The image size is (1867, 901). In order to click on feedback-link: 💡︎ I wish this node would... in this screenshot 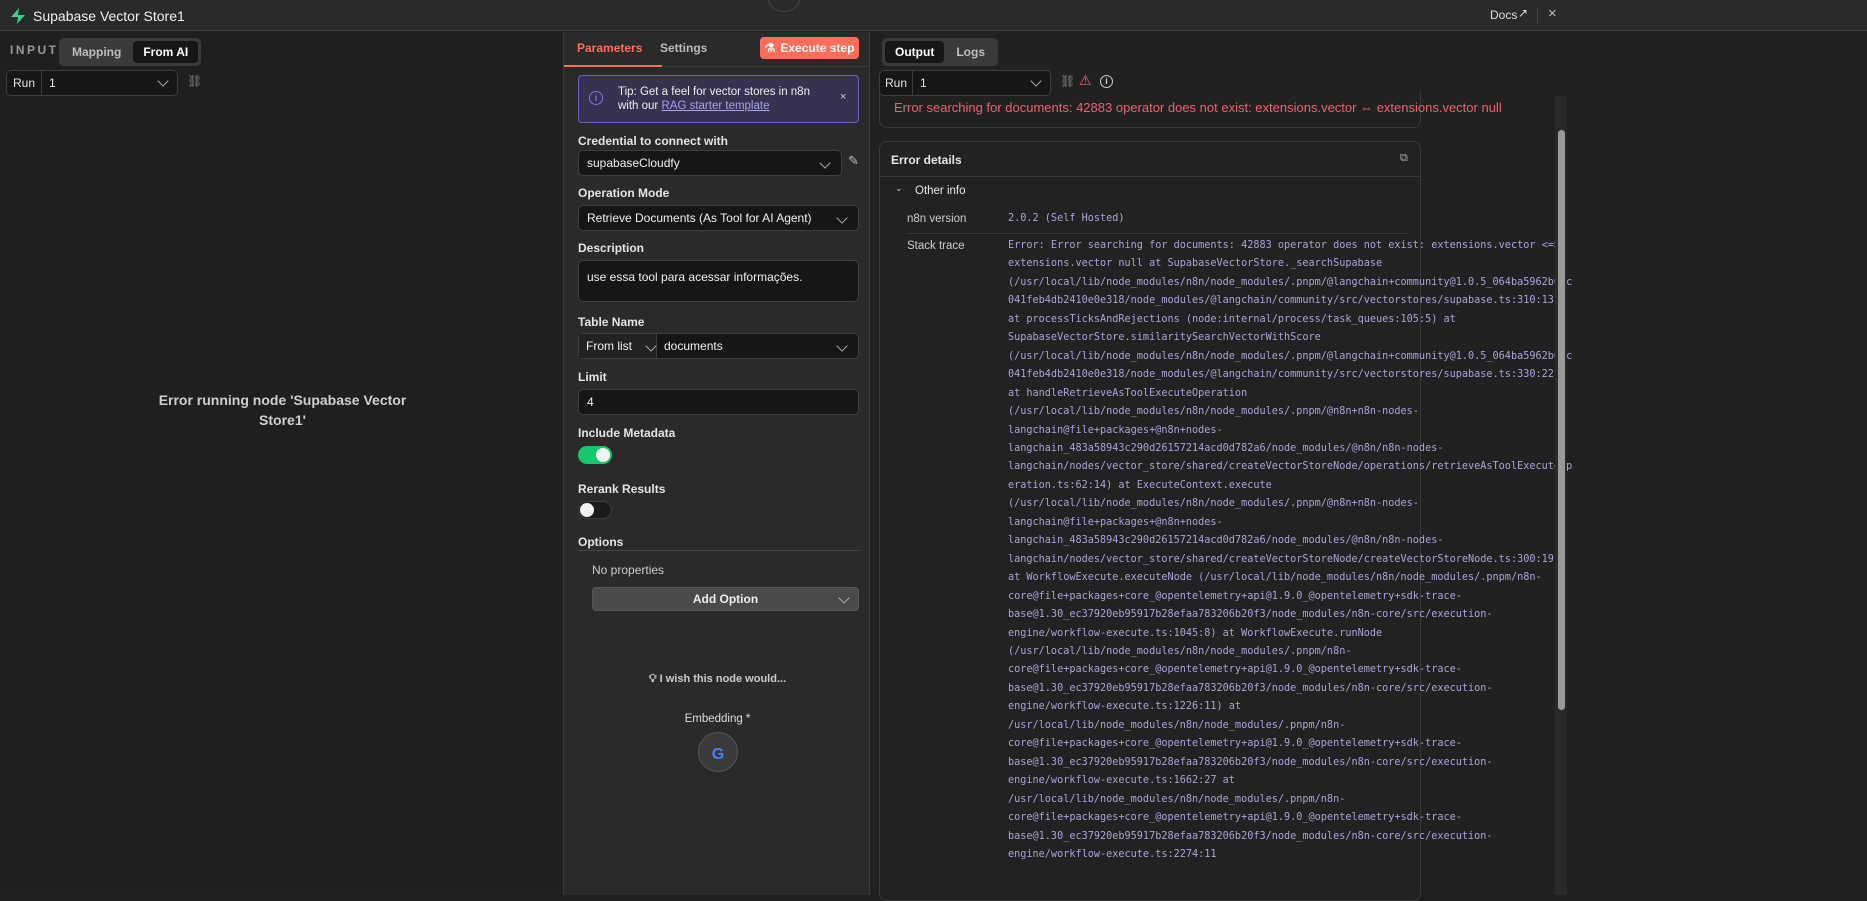, I will do `click(717, 679)`.